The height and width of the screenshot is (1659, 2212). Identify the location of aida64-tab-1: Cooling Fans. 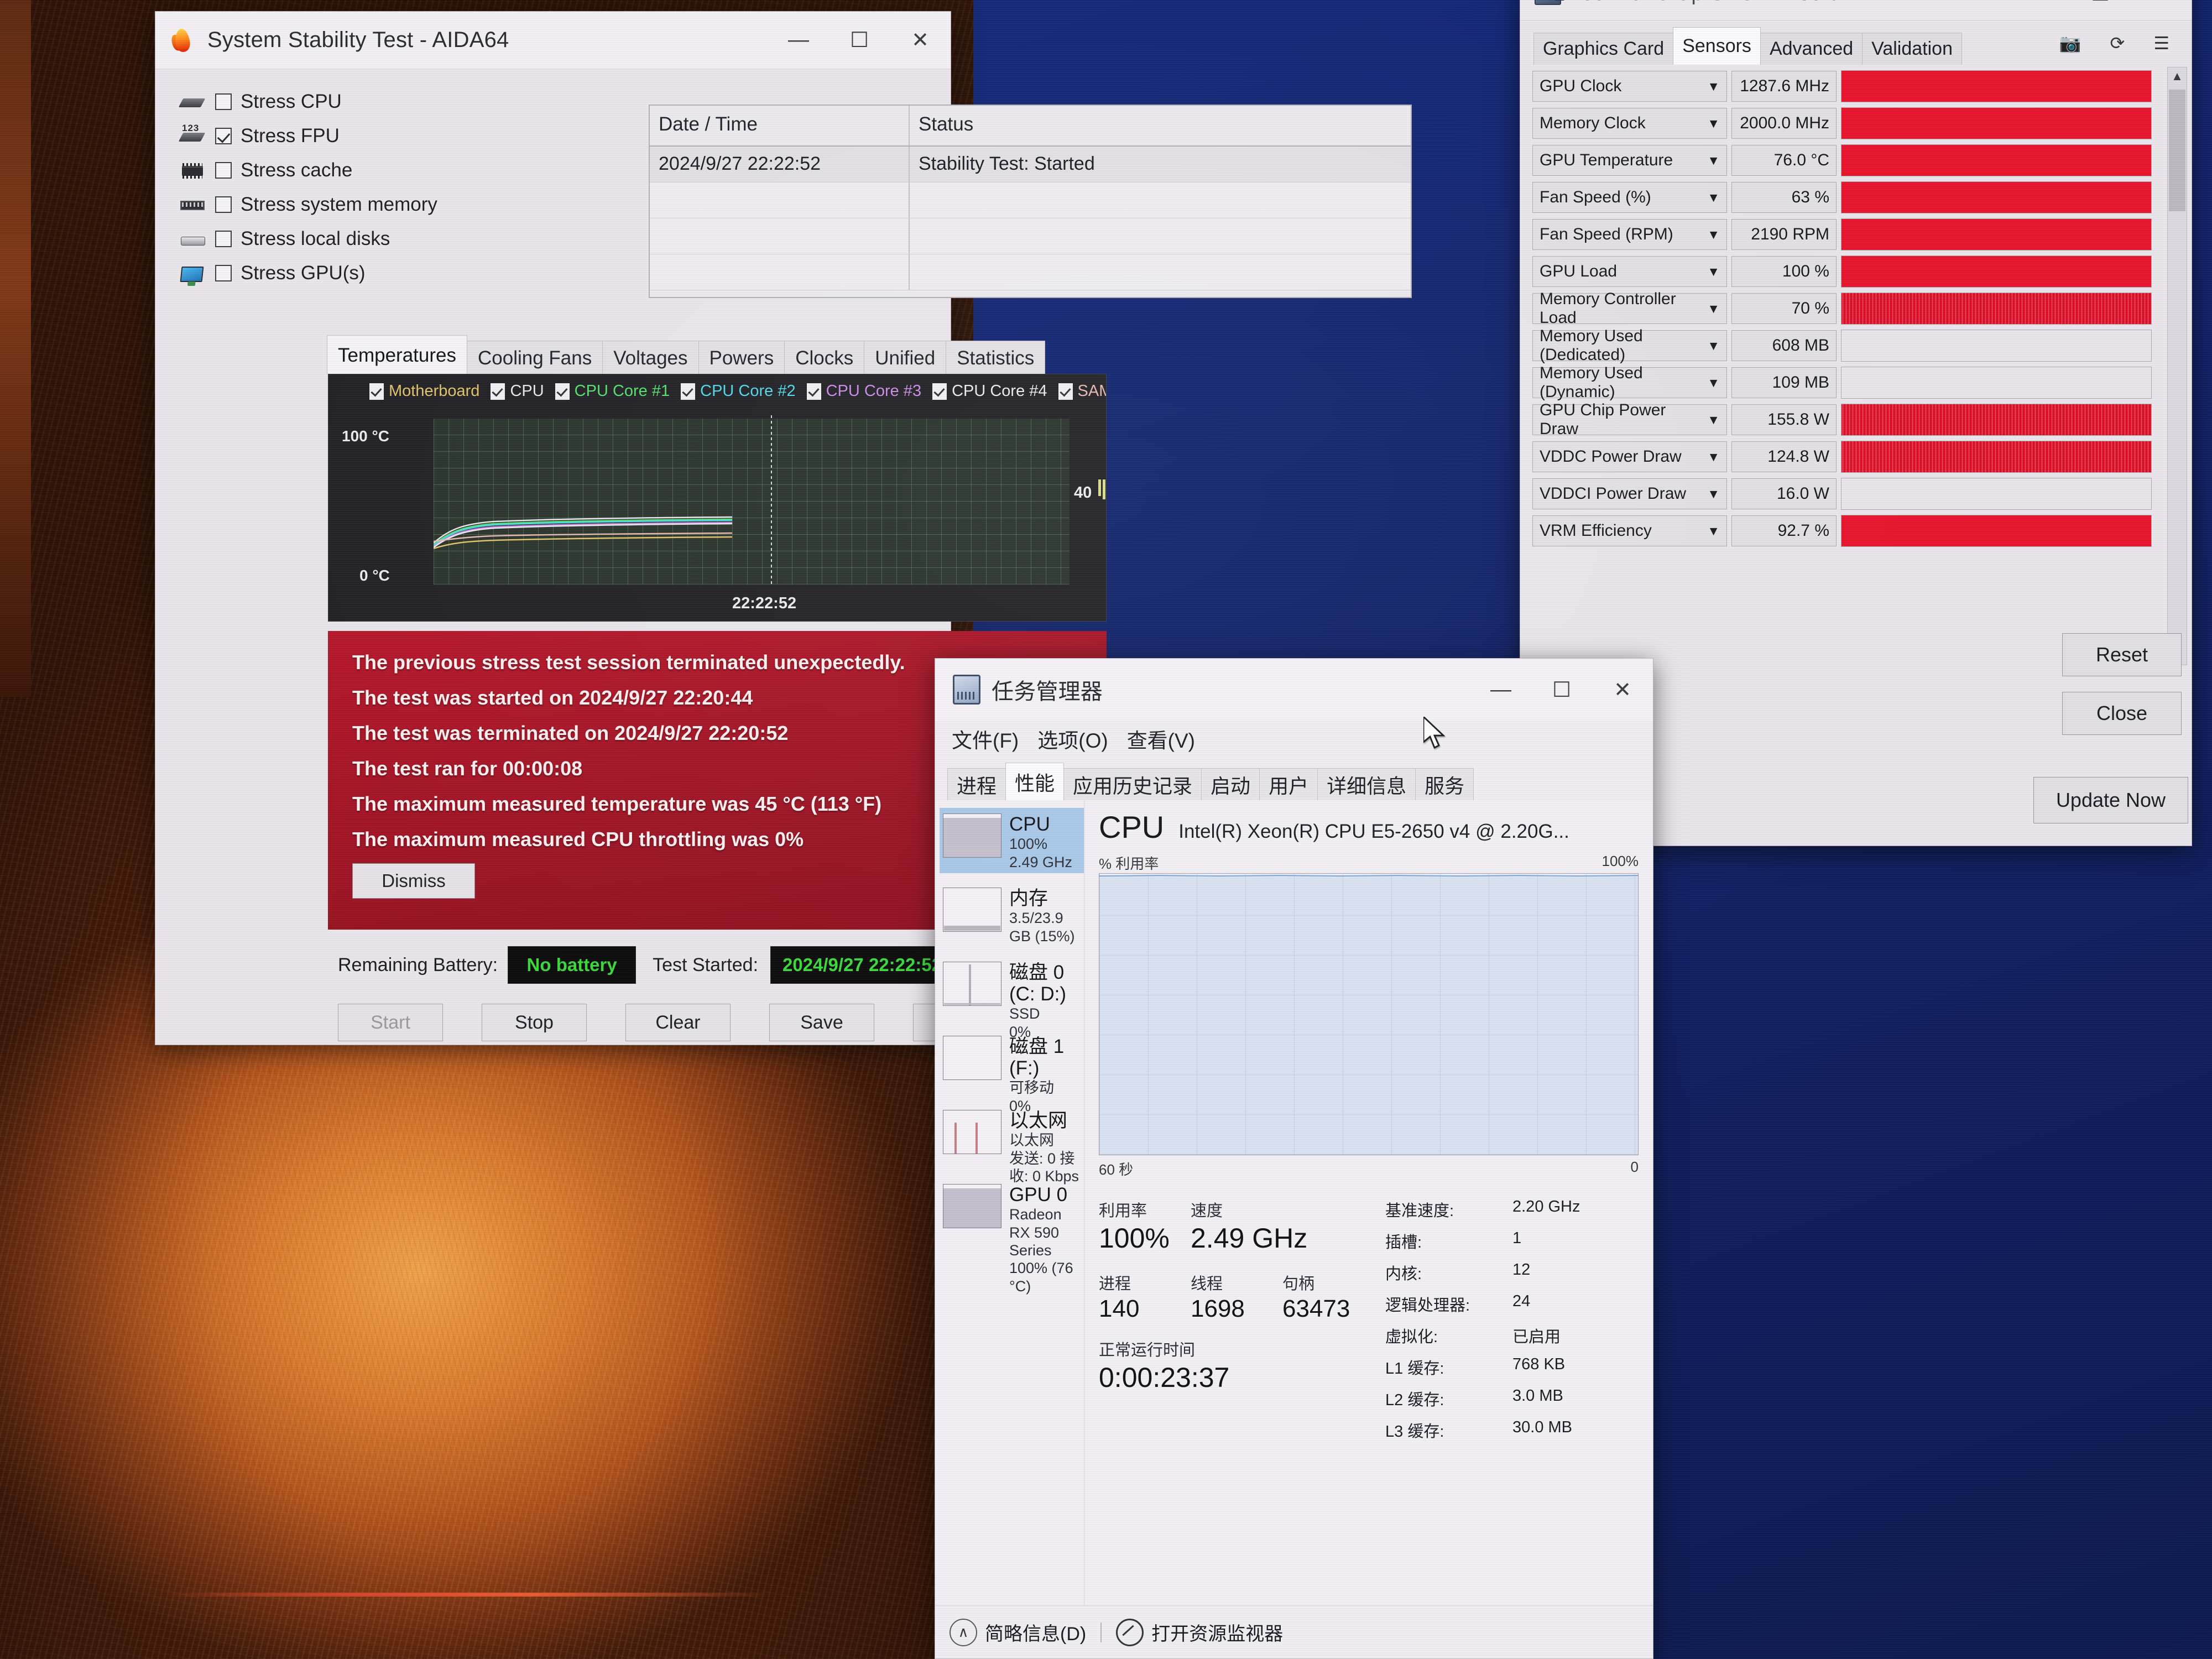
(535, 358).